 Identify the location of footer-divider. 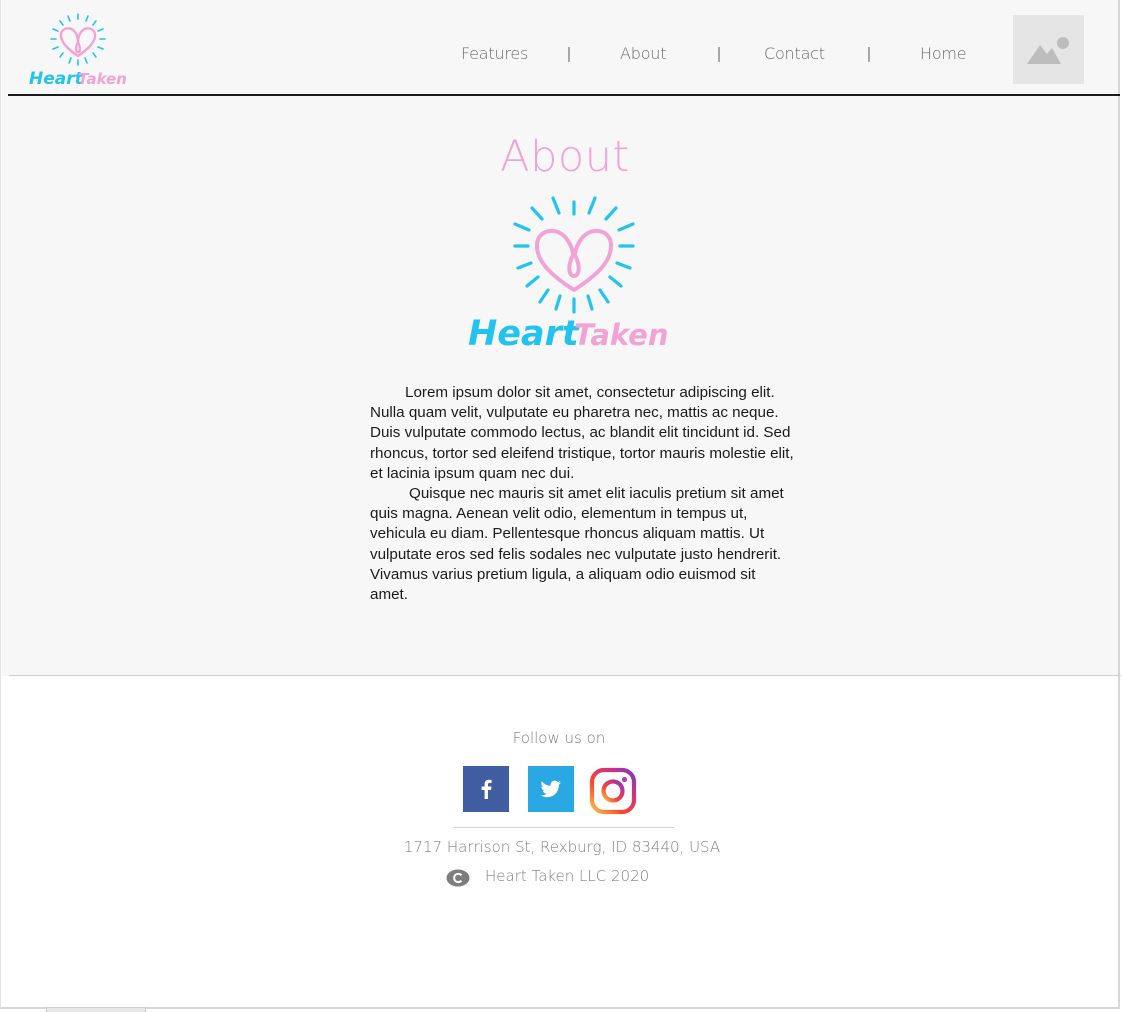
(565, 675).